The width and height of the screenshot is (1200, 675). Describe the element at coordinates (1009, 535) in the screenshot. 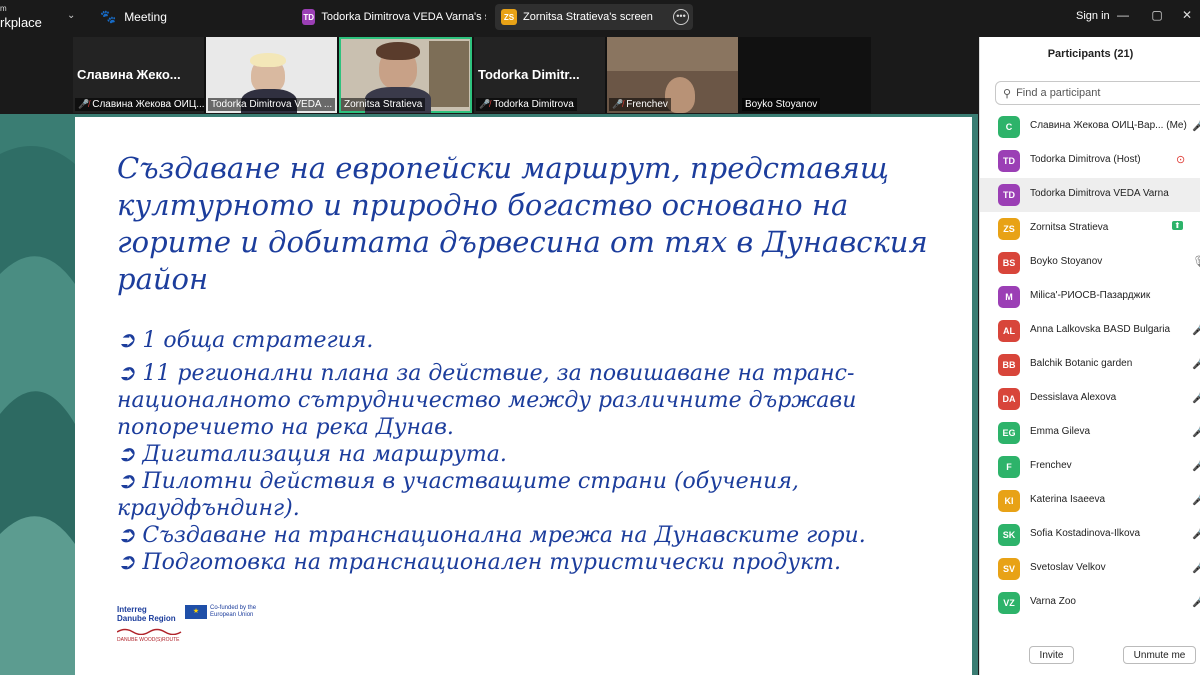

I see `participant-avatar: SK` at that location.